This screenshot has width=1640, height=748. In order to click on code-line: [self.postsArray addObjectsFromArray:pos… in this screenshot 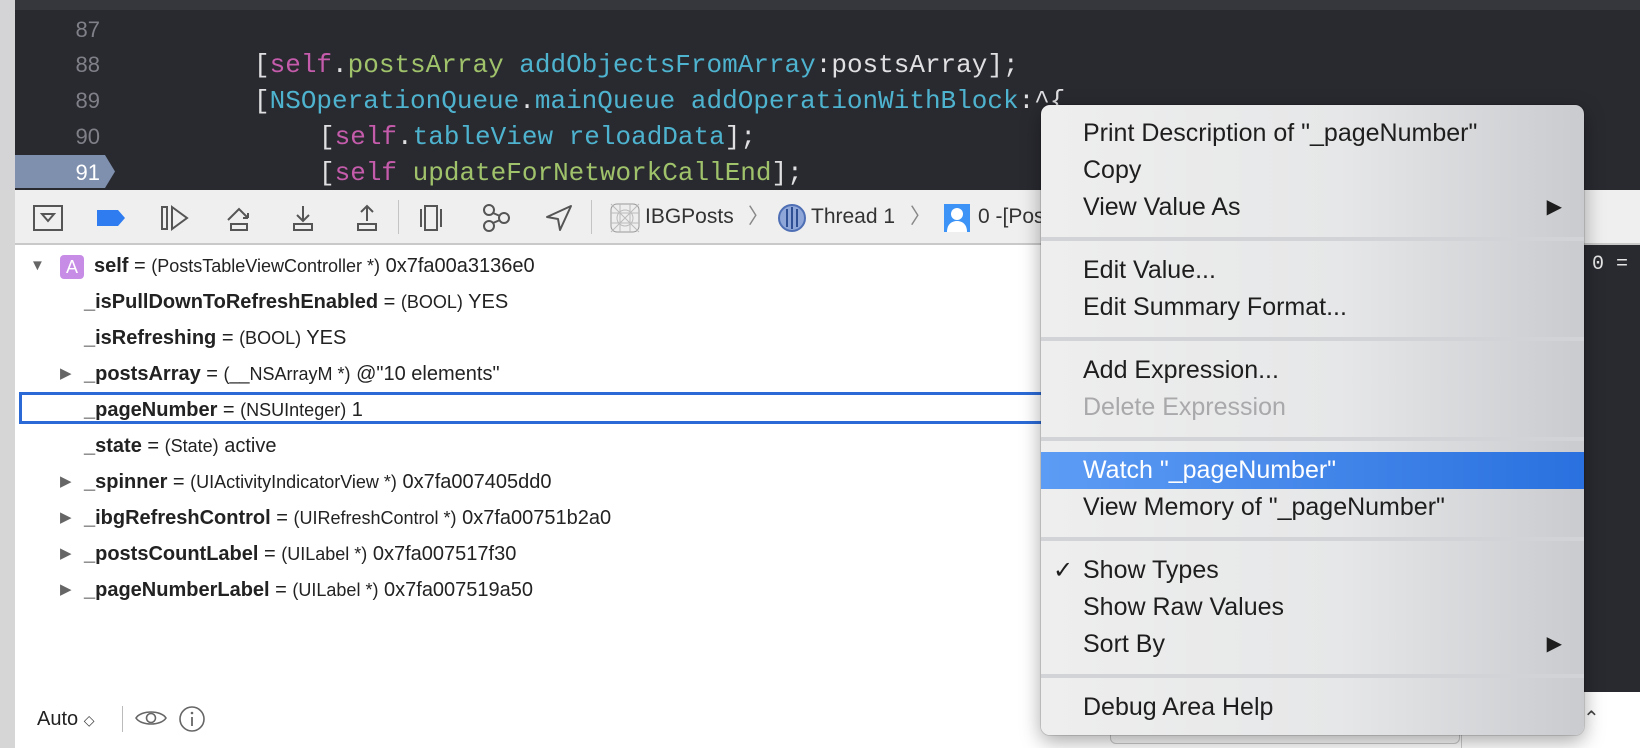, I will do `click(636, 65)`.